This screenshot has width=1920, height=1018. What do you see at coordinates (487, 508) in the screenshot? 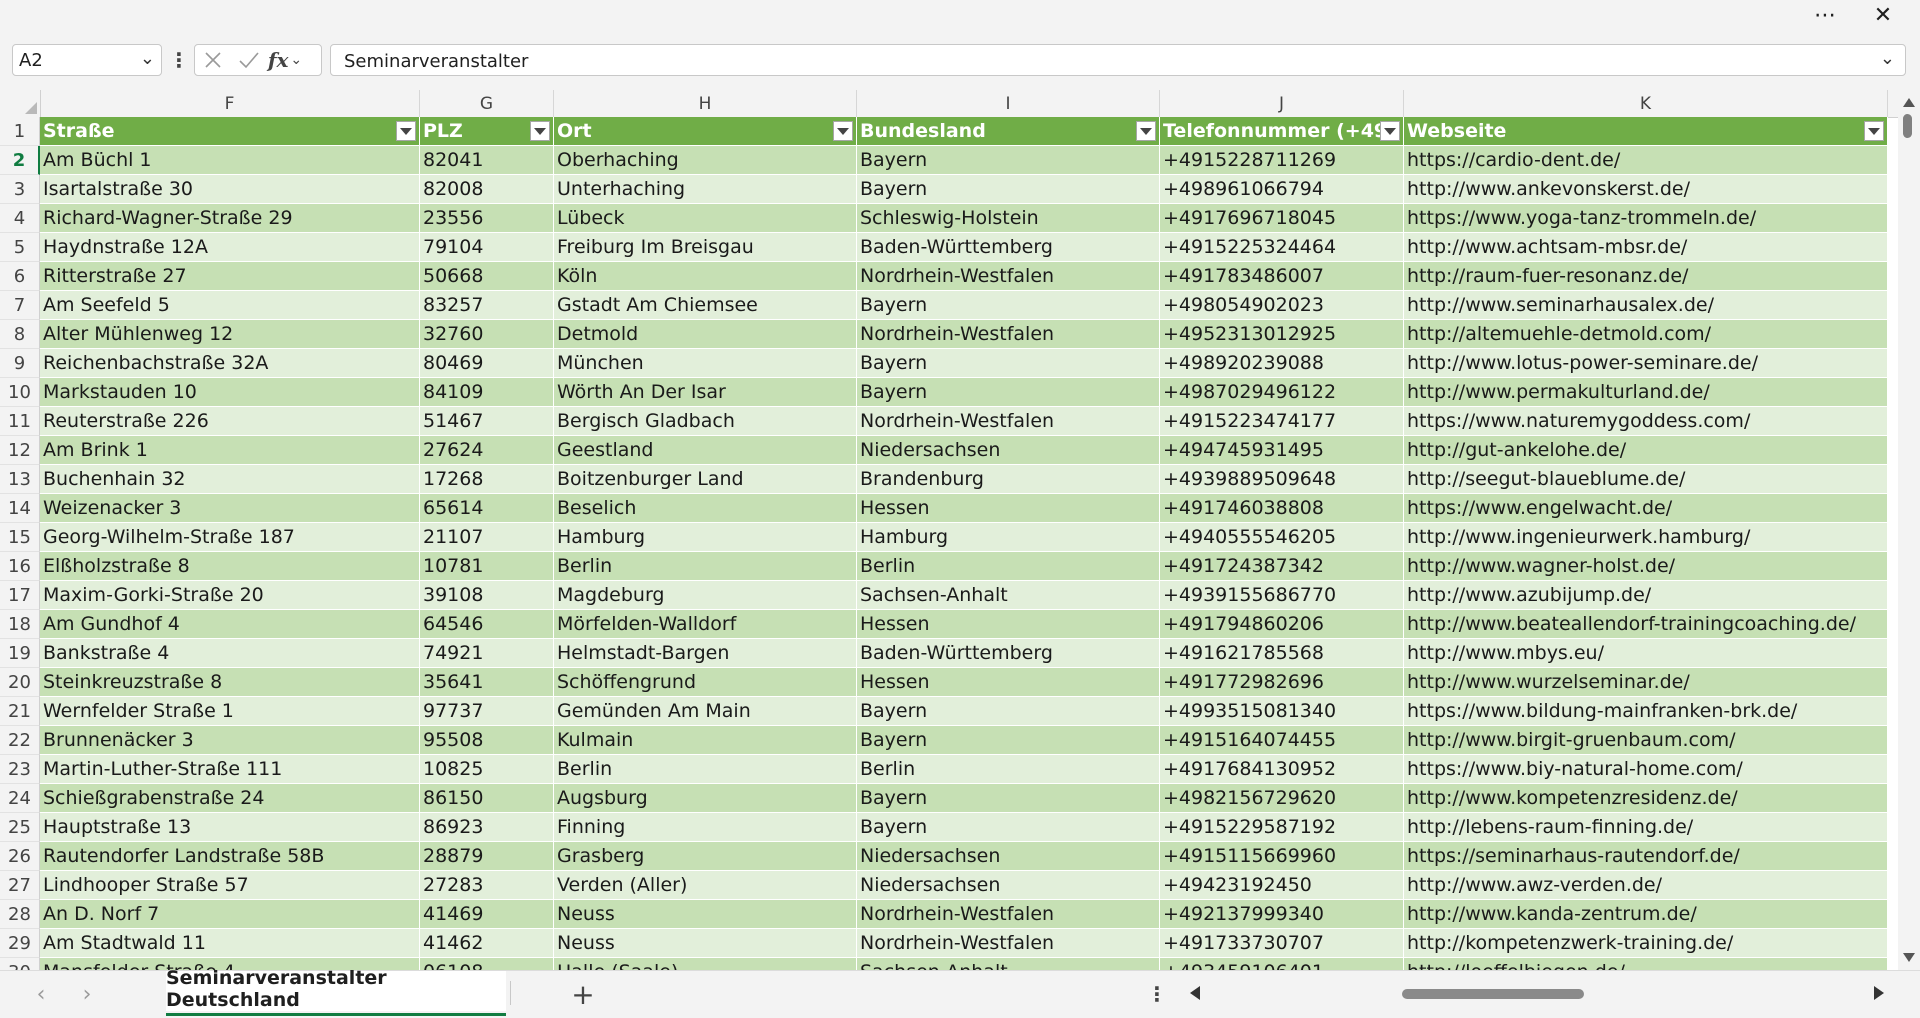
I see `table-cell: 65614` at bounding box center [487, 508].